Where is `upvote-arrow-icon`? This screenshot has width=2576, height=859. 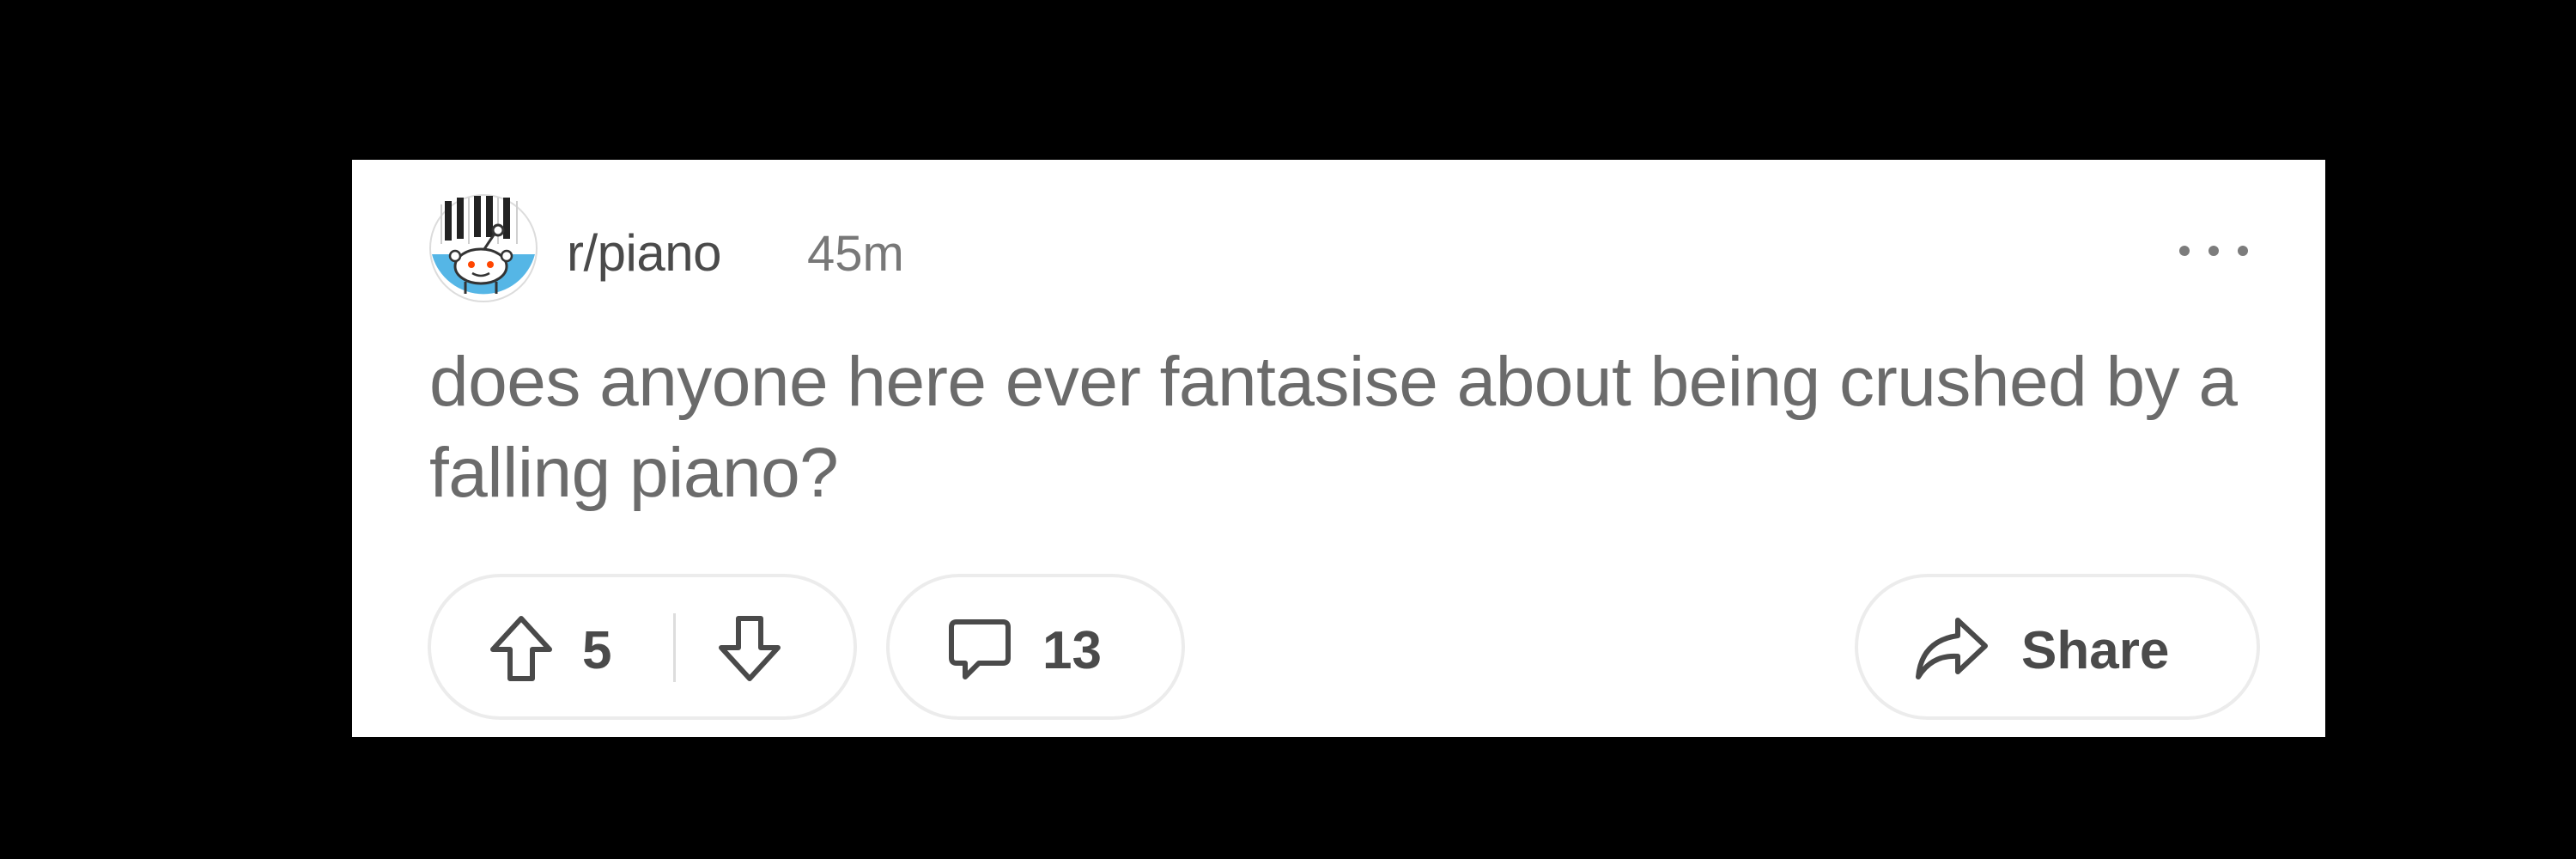
upvote-arrow-icon is located at coordinates (521, 648).